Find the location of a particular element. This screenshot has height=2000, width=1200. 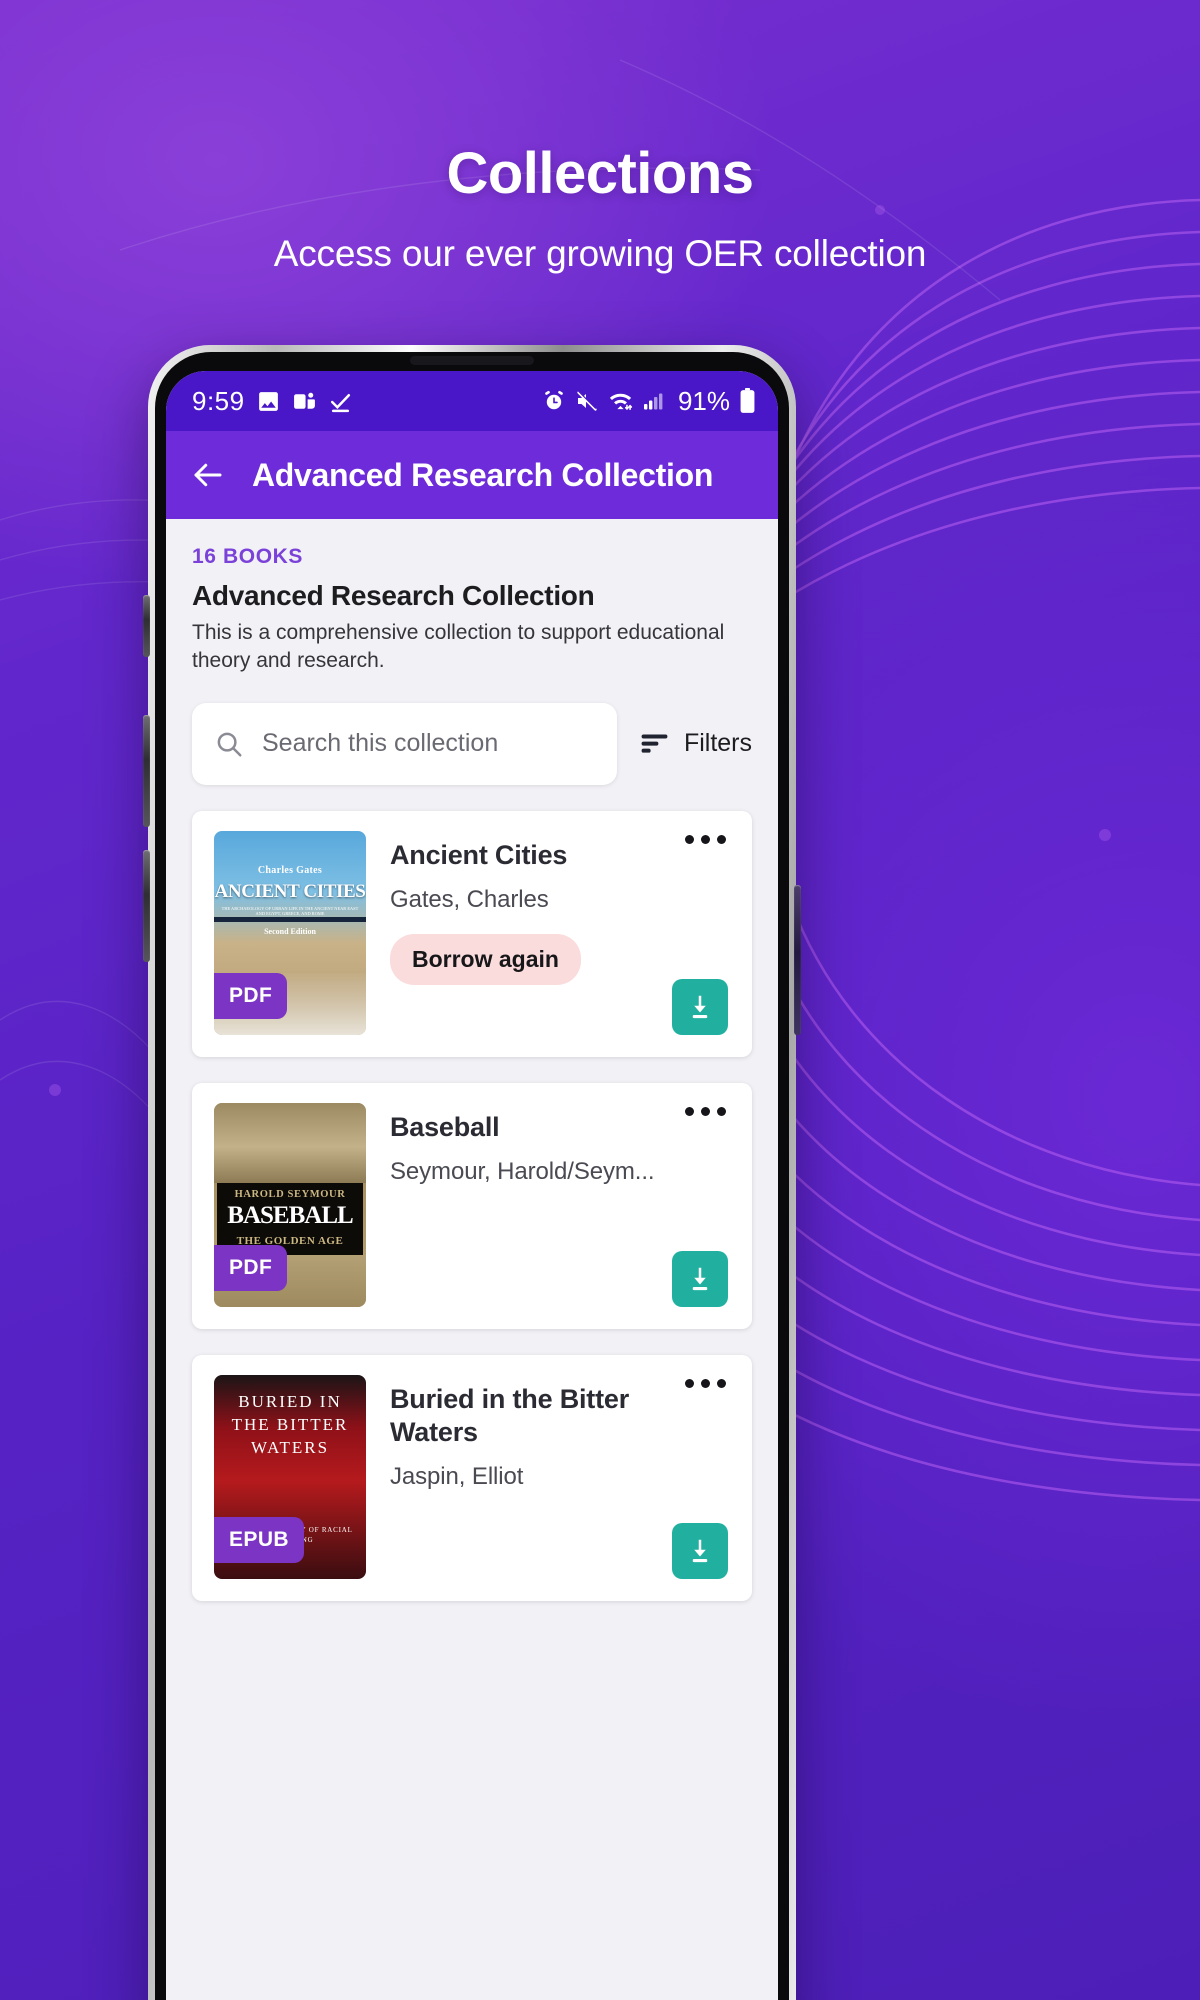

checkmark-icon is located at coordinates (340, 401).